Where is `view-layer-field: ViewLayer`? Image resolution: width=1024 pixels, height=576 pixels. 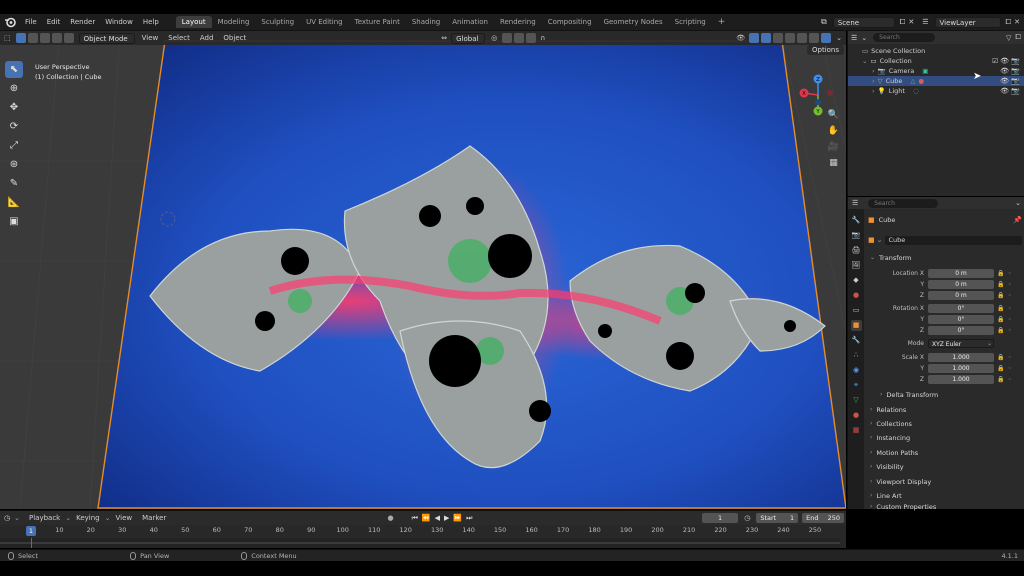 view-layer-field: ViewLayer is located at coordinates (967, 22).